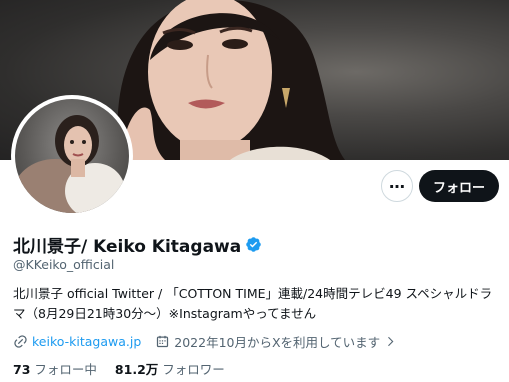 This screenshot has height=382, width=509. Describe the element at coordinates (459, 186) in the screenshot. I see `follow-button: フォロー` at that location.